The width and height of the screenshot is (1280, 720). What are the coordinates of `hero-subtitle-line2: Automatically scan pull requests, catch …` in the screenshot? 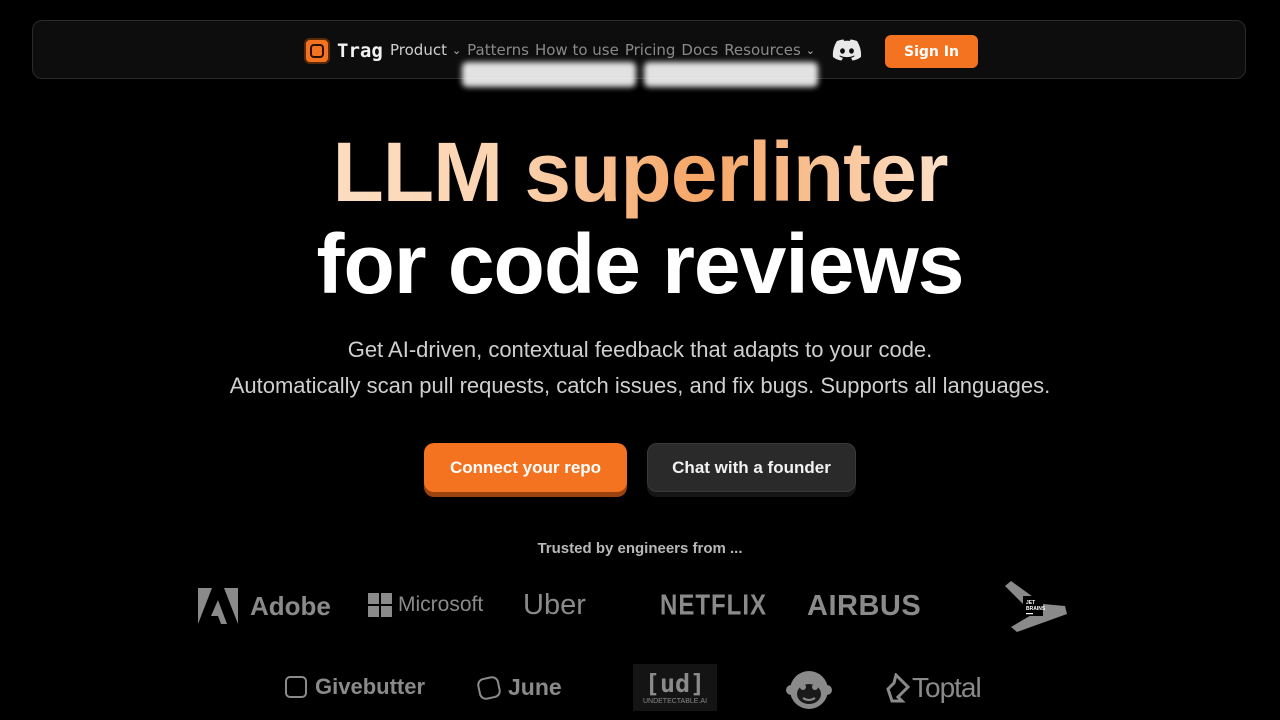 It's located at (640, 385).